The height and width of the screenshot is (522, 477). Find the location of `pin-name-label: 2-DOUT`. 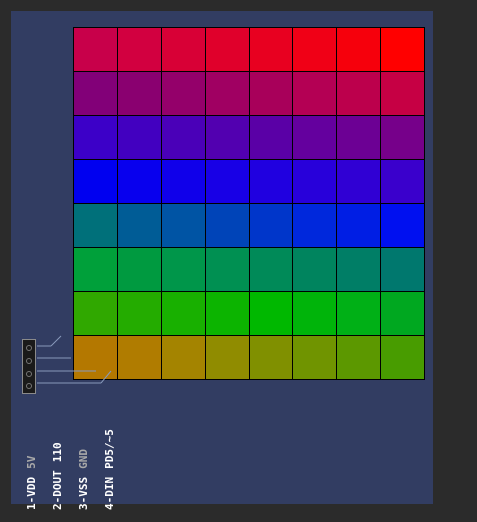

pin-name-label: 2-DOUT is located at coordinates (57, 490).